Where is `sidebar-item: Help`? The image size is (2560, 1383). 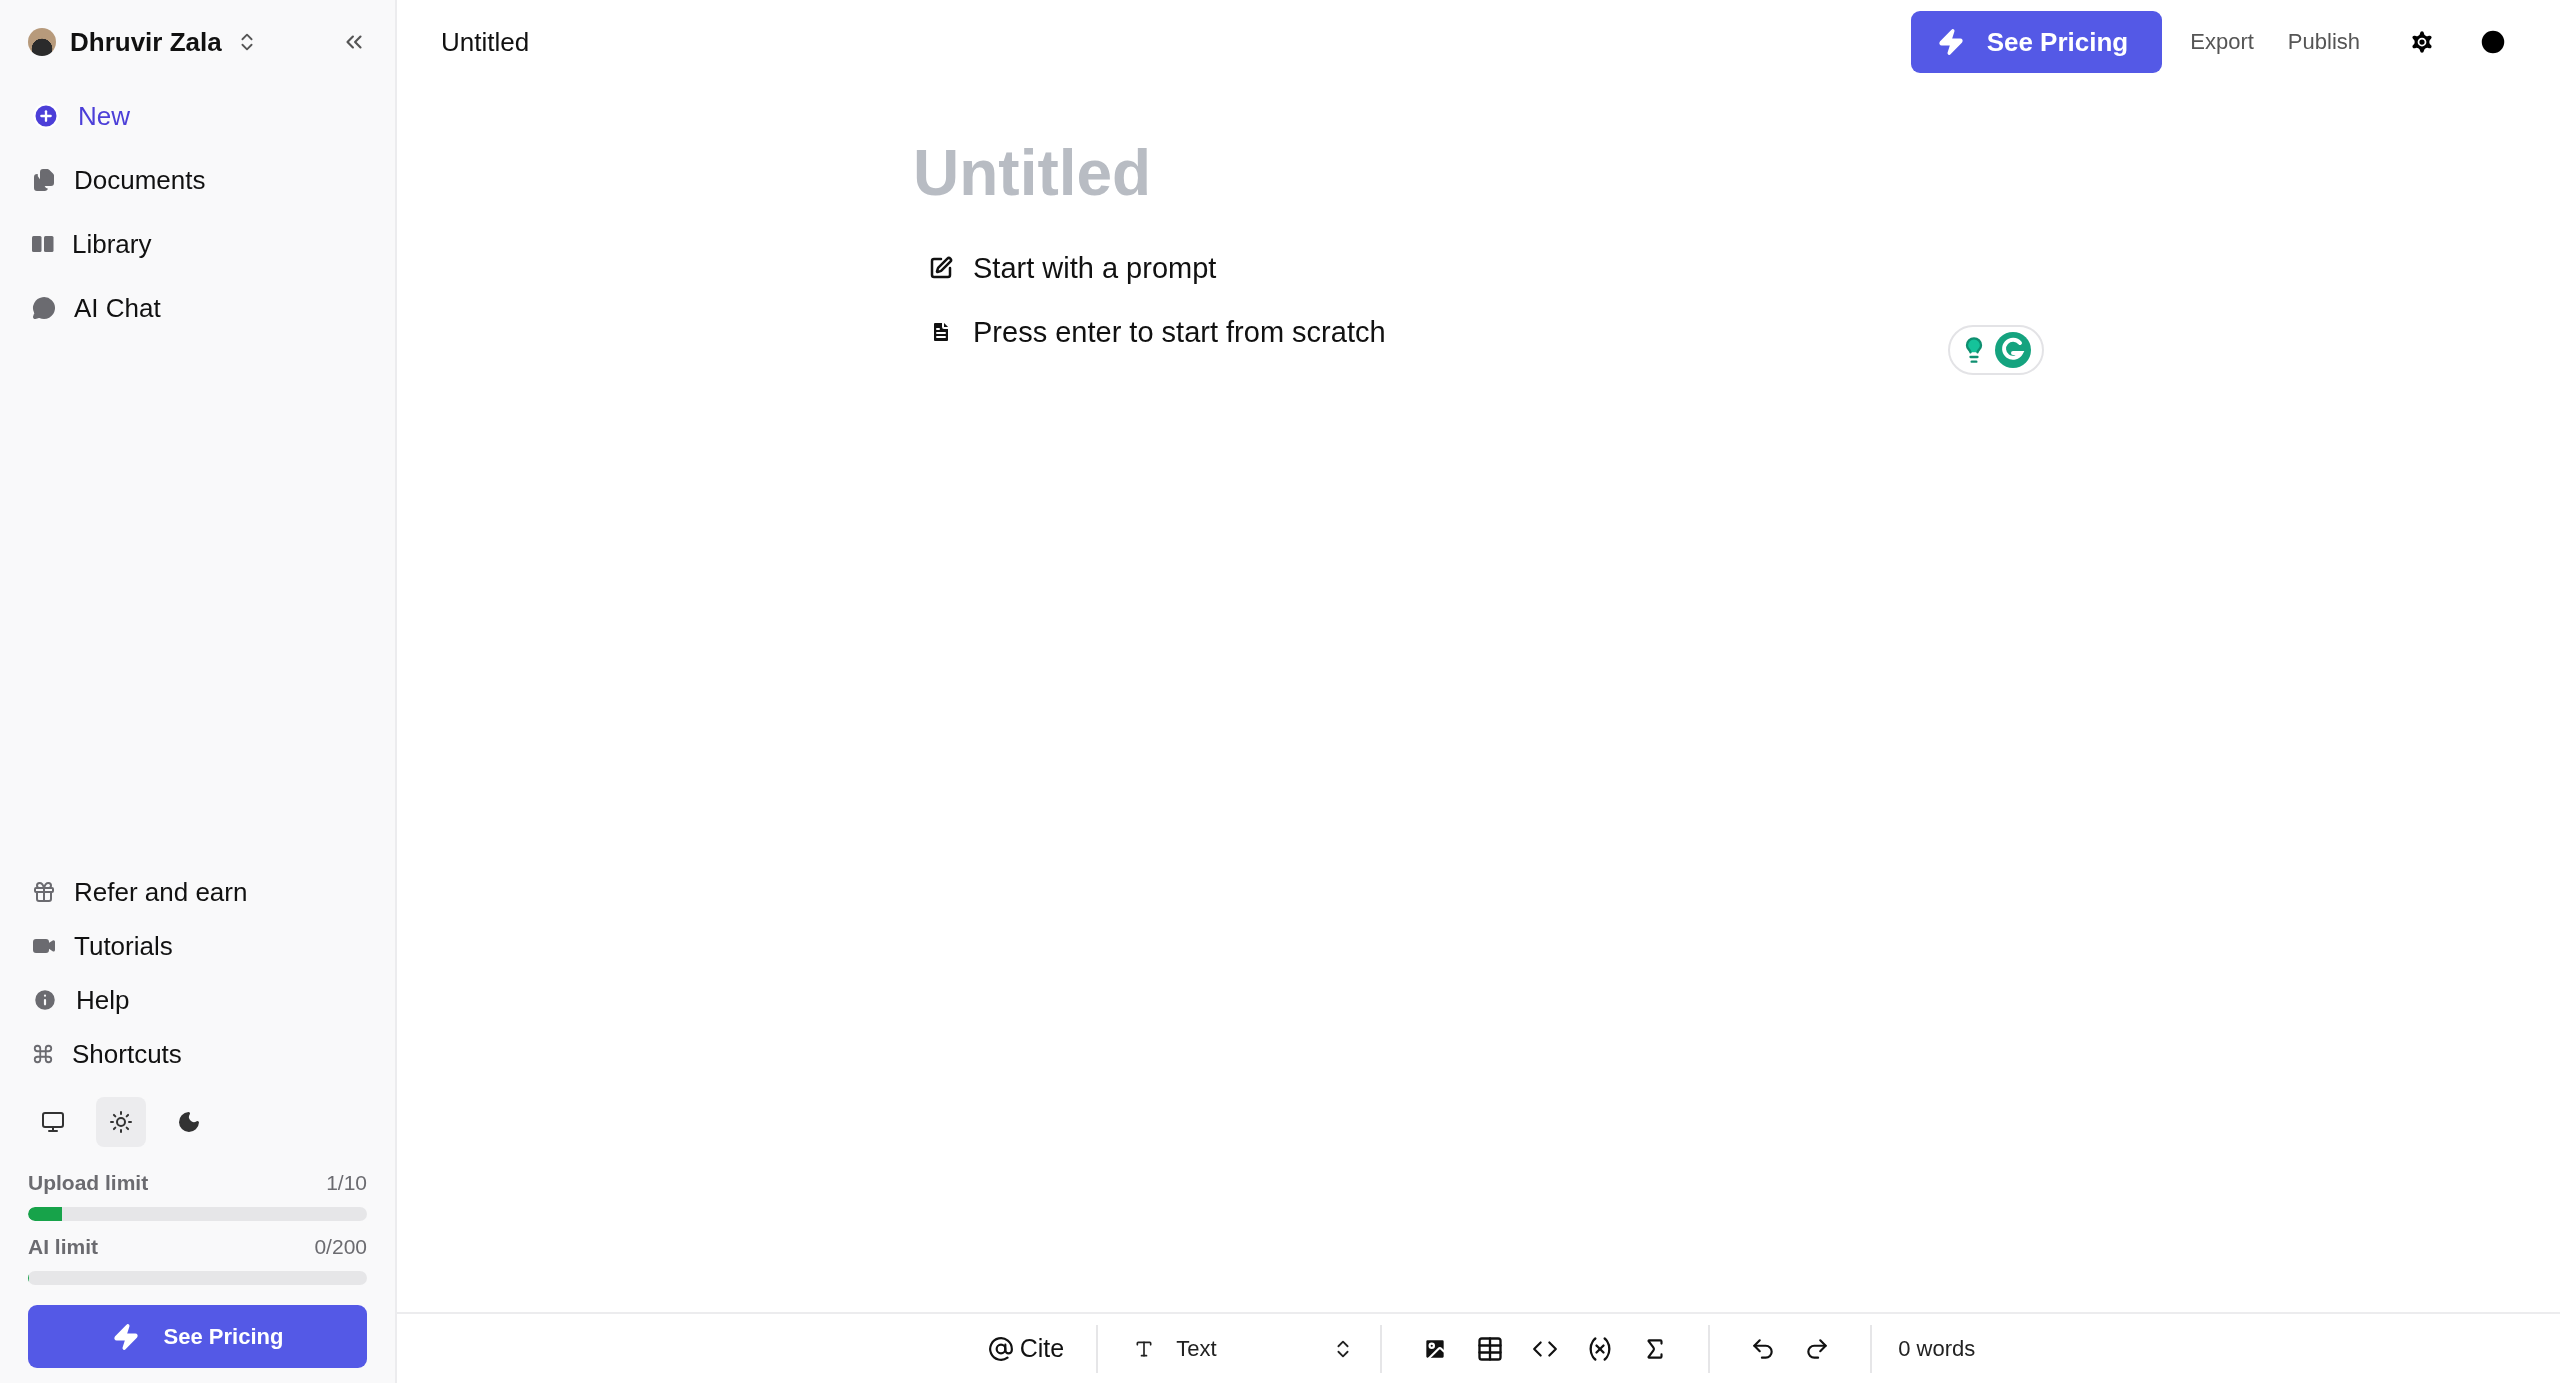 sidebar-item: Help is located at coordinates (197, 1000).